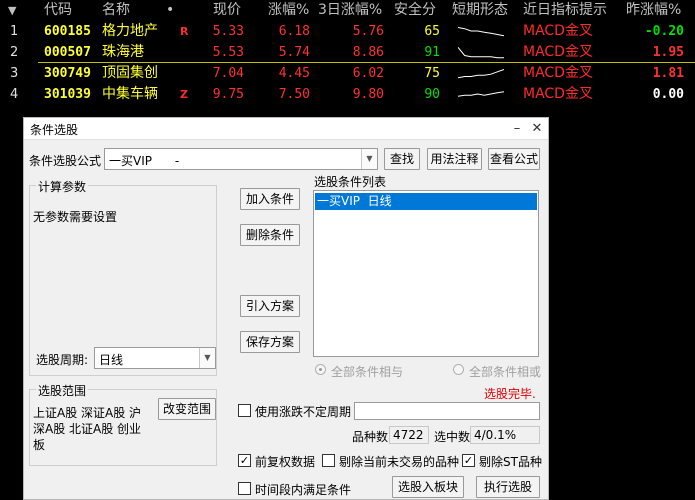  What do you see at coordinates (228, 52) in the screenshot?
I see `price: 5.53` at bounding box center [228, 52].